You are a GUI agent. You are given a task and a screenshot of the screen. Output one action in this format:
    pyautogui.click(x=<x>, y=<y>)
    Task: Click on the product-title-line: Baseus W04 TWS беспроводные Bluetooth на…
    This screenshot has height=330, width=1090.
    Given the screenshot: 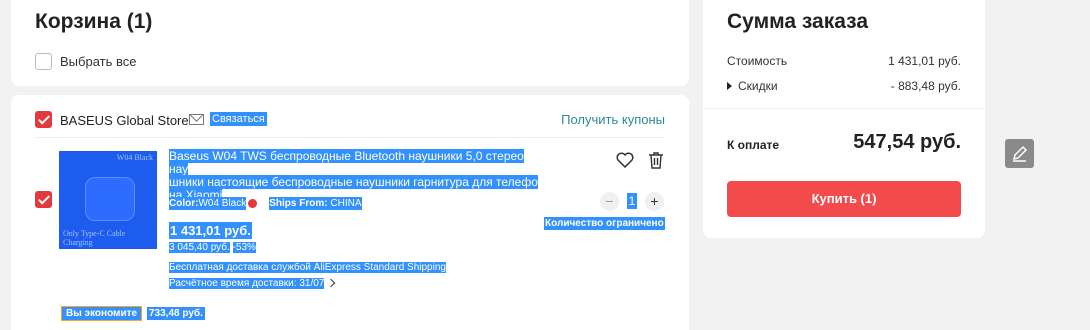 What is the action you would take?
    pyautogui.click(x=346, y=162)
    